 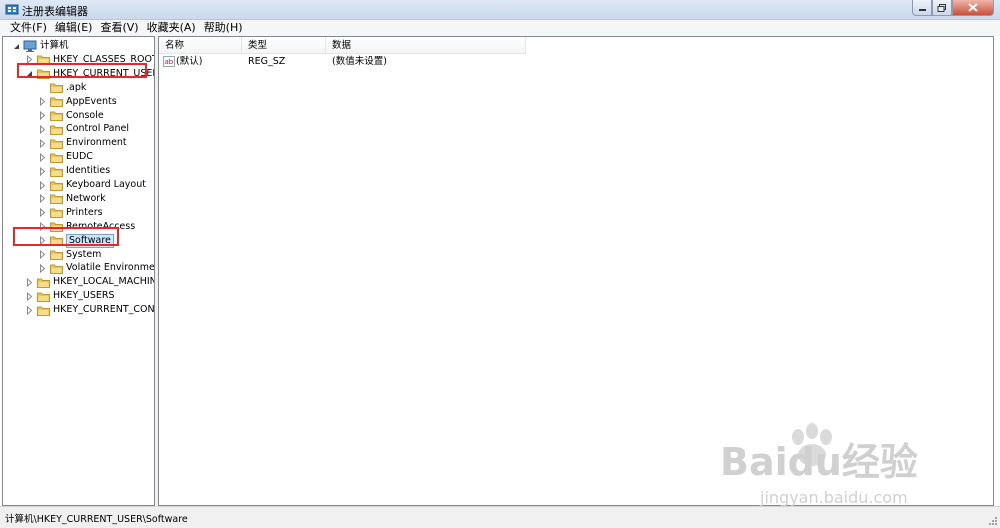 I want to click on tree-item: Printers, so click(x=70, y=213).